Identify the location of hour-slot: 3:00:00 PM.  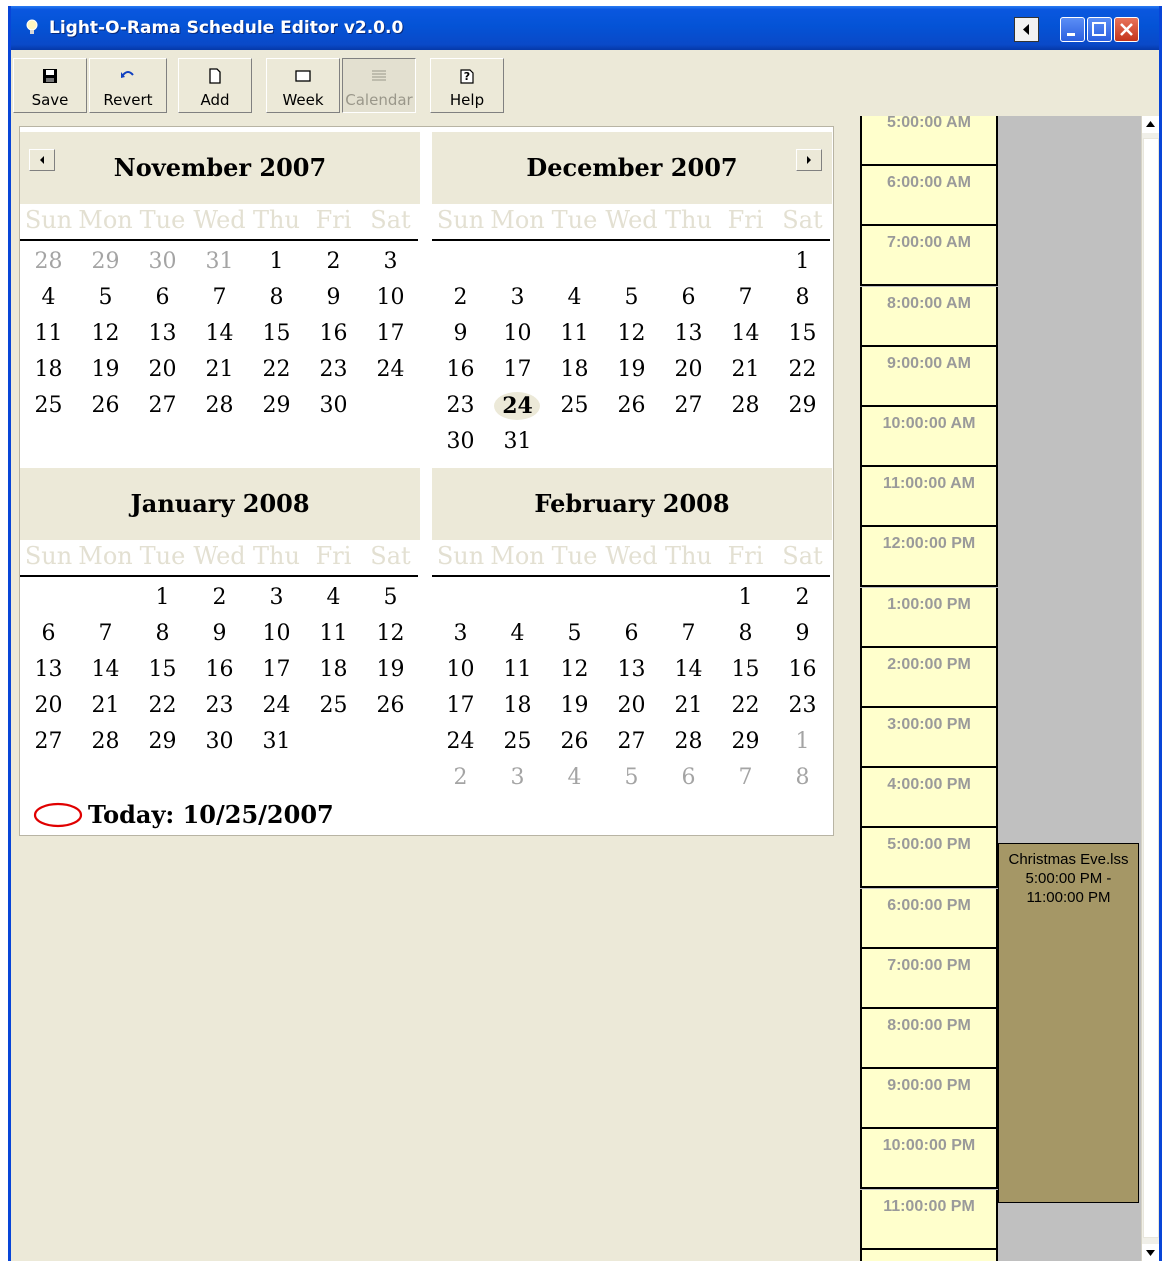
(929, 738).